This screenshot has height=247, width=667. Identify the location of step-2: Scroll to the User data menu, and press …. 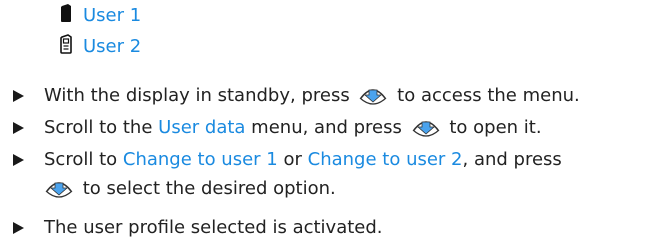
(293, 128).